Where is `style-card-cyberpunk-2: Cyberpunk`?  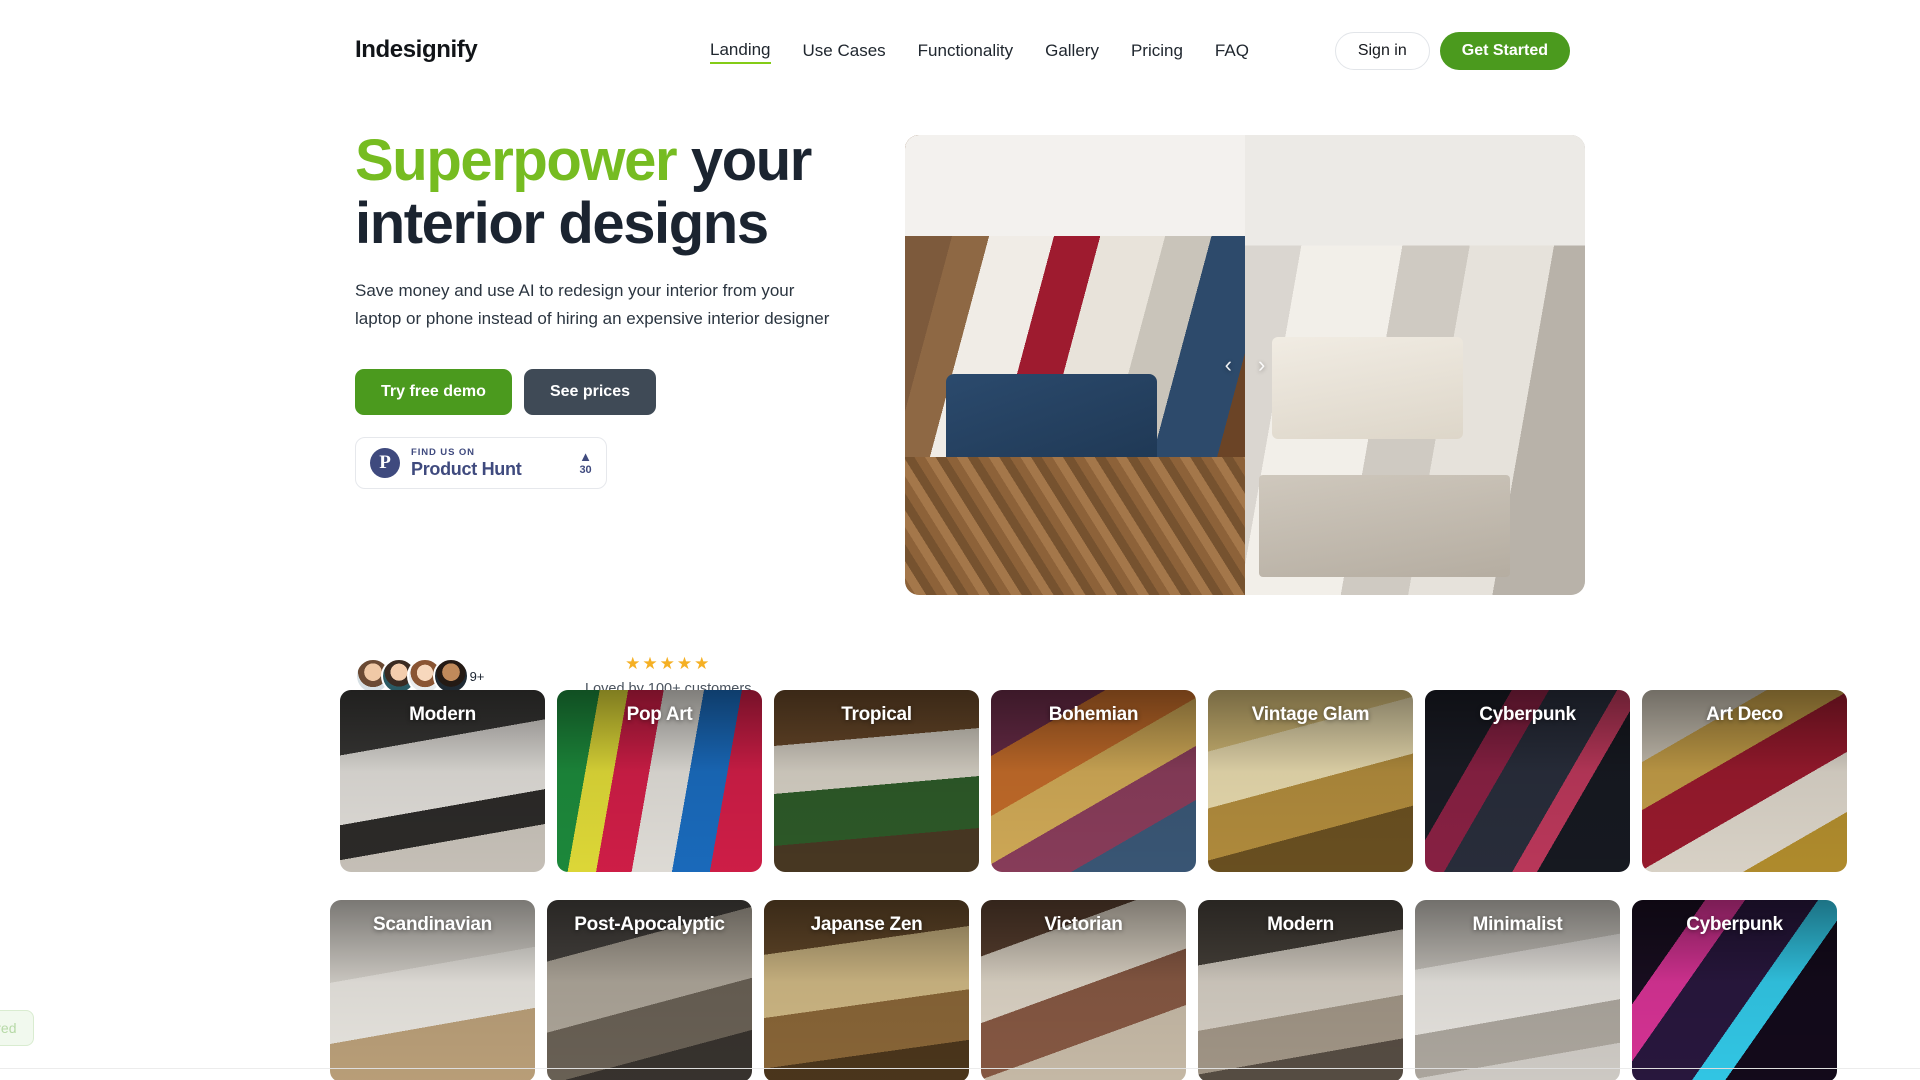
style-card-cyberpunk-2: Cyberpunk is located at coordinates (1734, 990).